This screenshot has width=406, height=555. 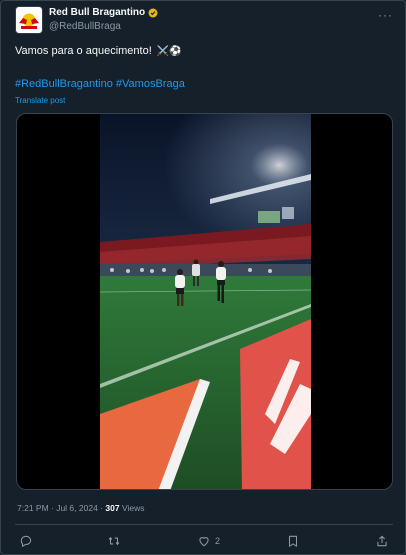 What do you see at coordinates (97, 12) in the screenshot?
I see `display-name: Red Bull Bragantino` at bounding box center [97, 12].